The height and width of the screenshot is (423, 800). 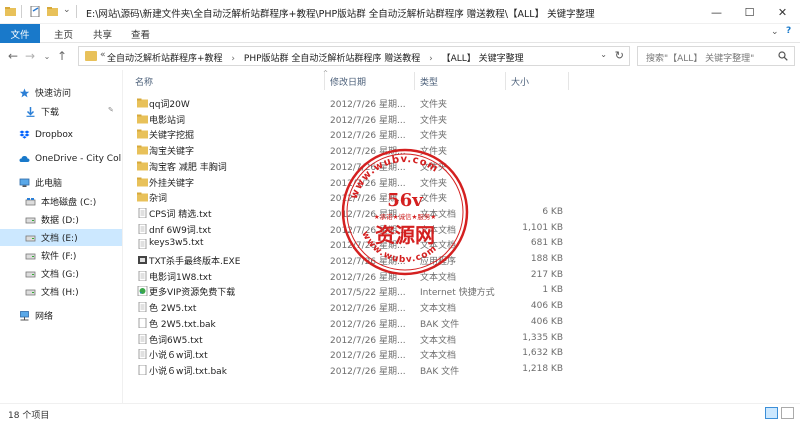 I want to click on tab-view: 查看, so click(x=140, y=33).